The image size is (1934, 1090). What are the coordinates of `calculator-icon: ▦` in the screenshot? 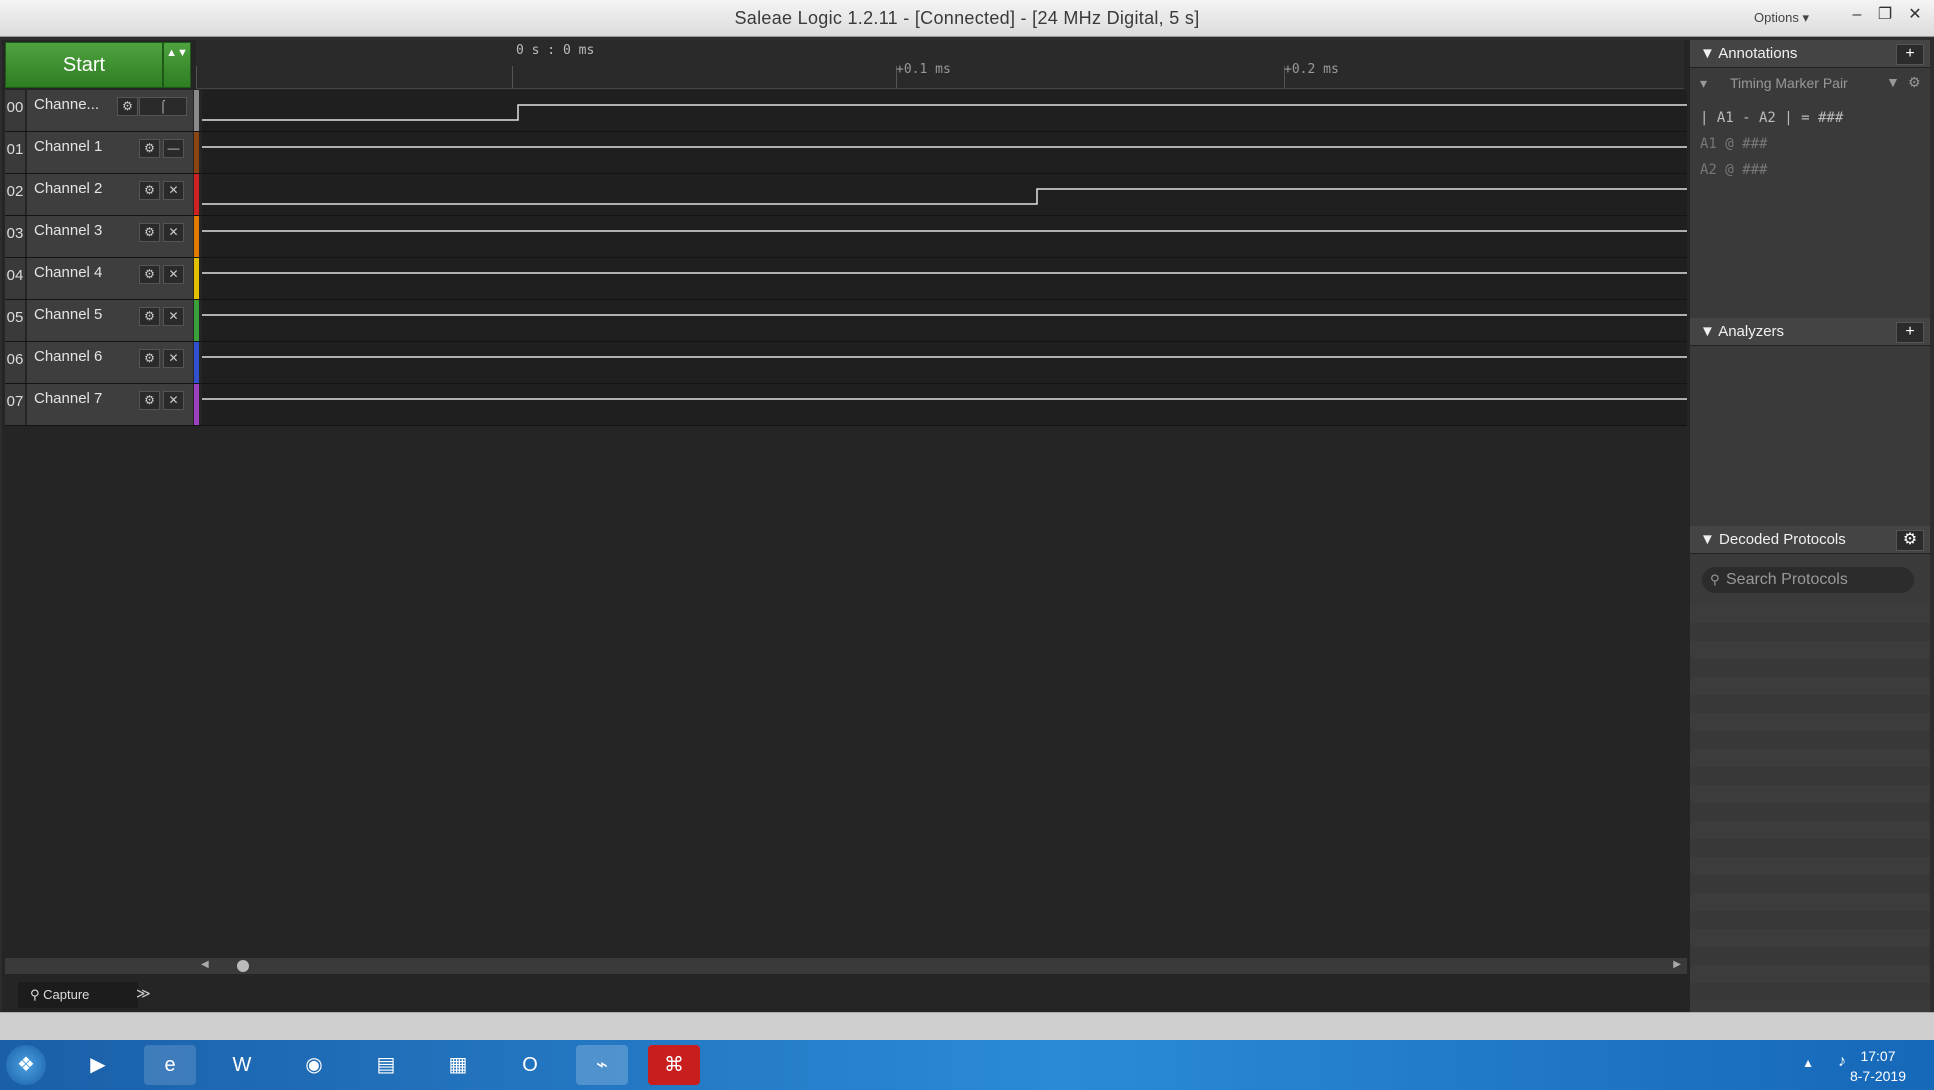 It's located at (458, 1065).